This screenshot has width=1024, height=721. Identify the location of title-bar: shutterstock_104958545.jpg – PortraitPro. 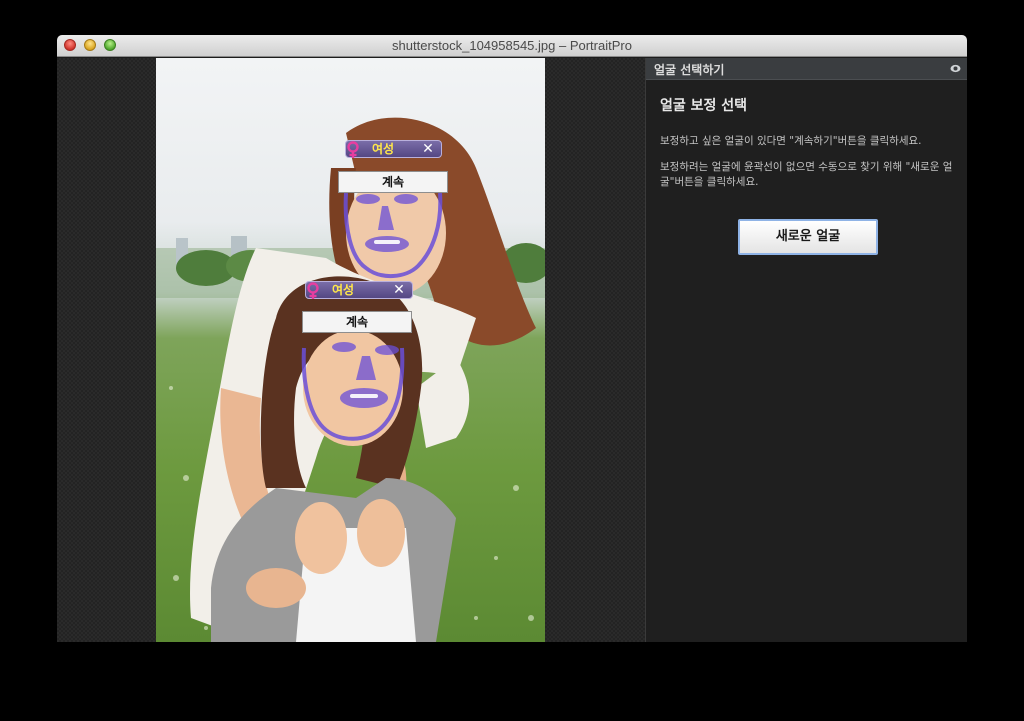
(512, 46).